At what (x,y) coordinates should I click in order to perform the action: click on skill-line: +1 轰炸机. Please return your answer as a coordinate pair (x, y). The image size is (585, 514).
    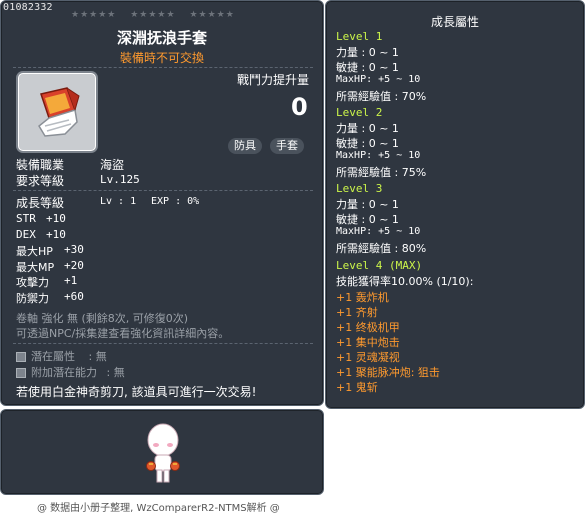
    Looking at the image, I should click on (362, 297).